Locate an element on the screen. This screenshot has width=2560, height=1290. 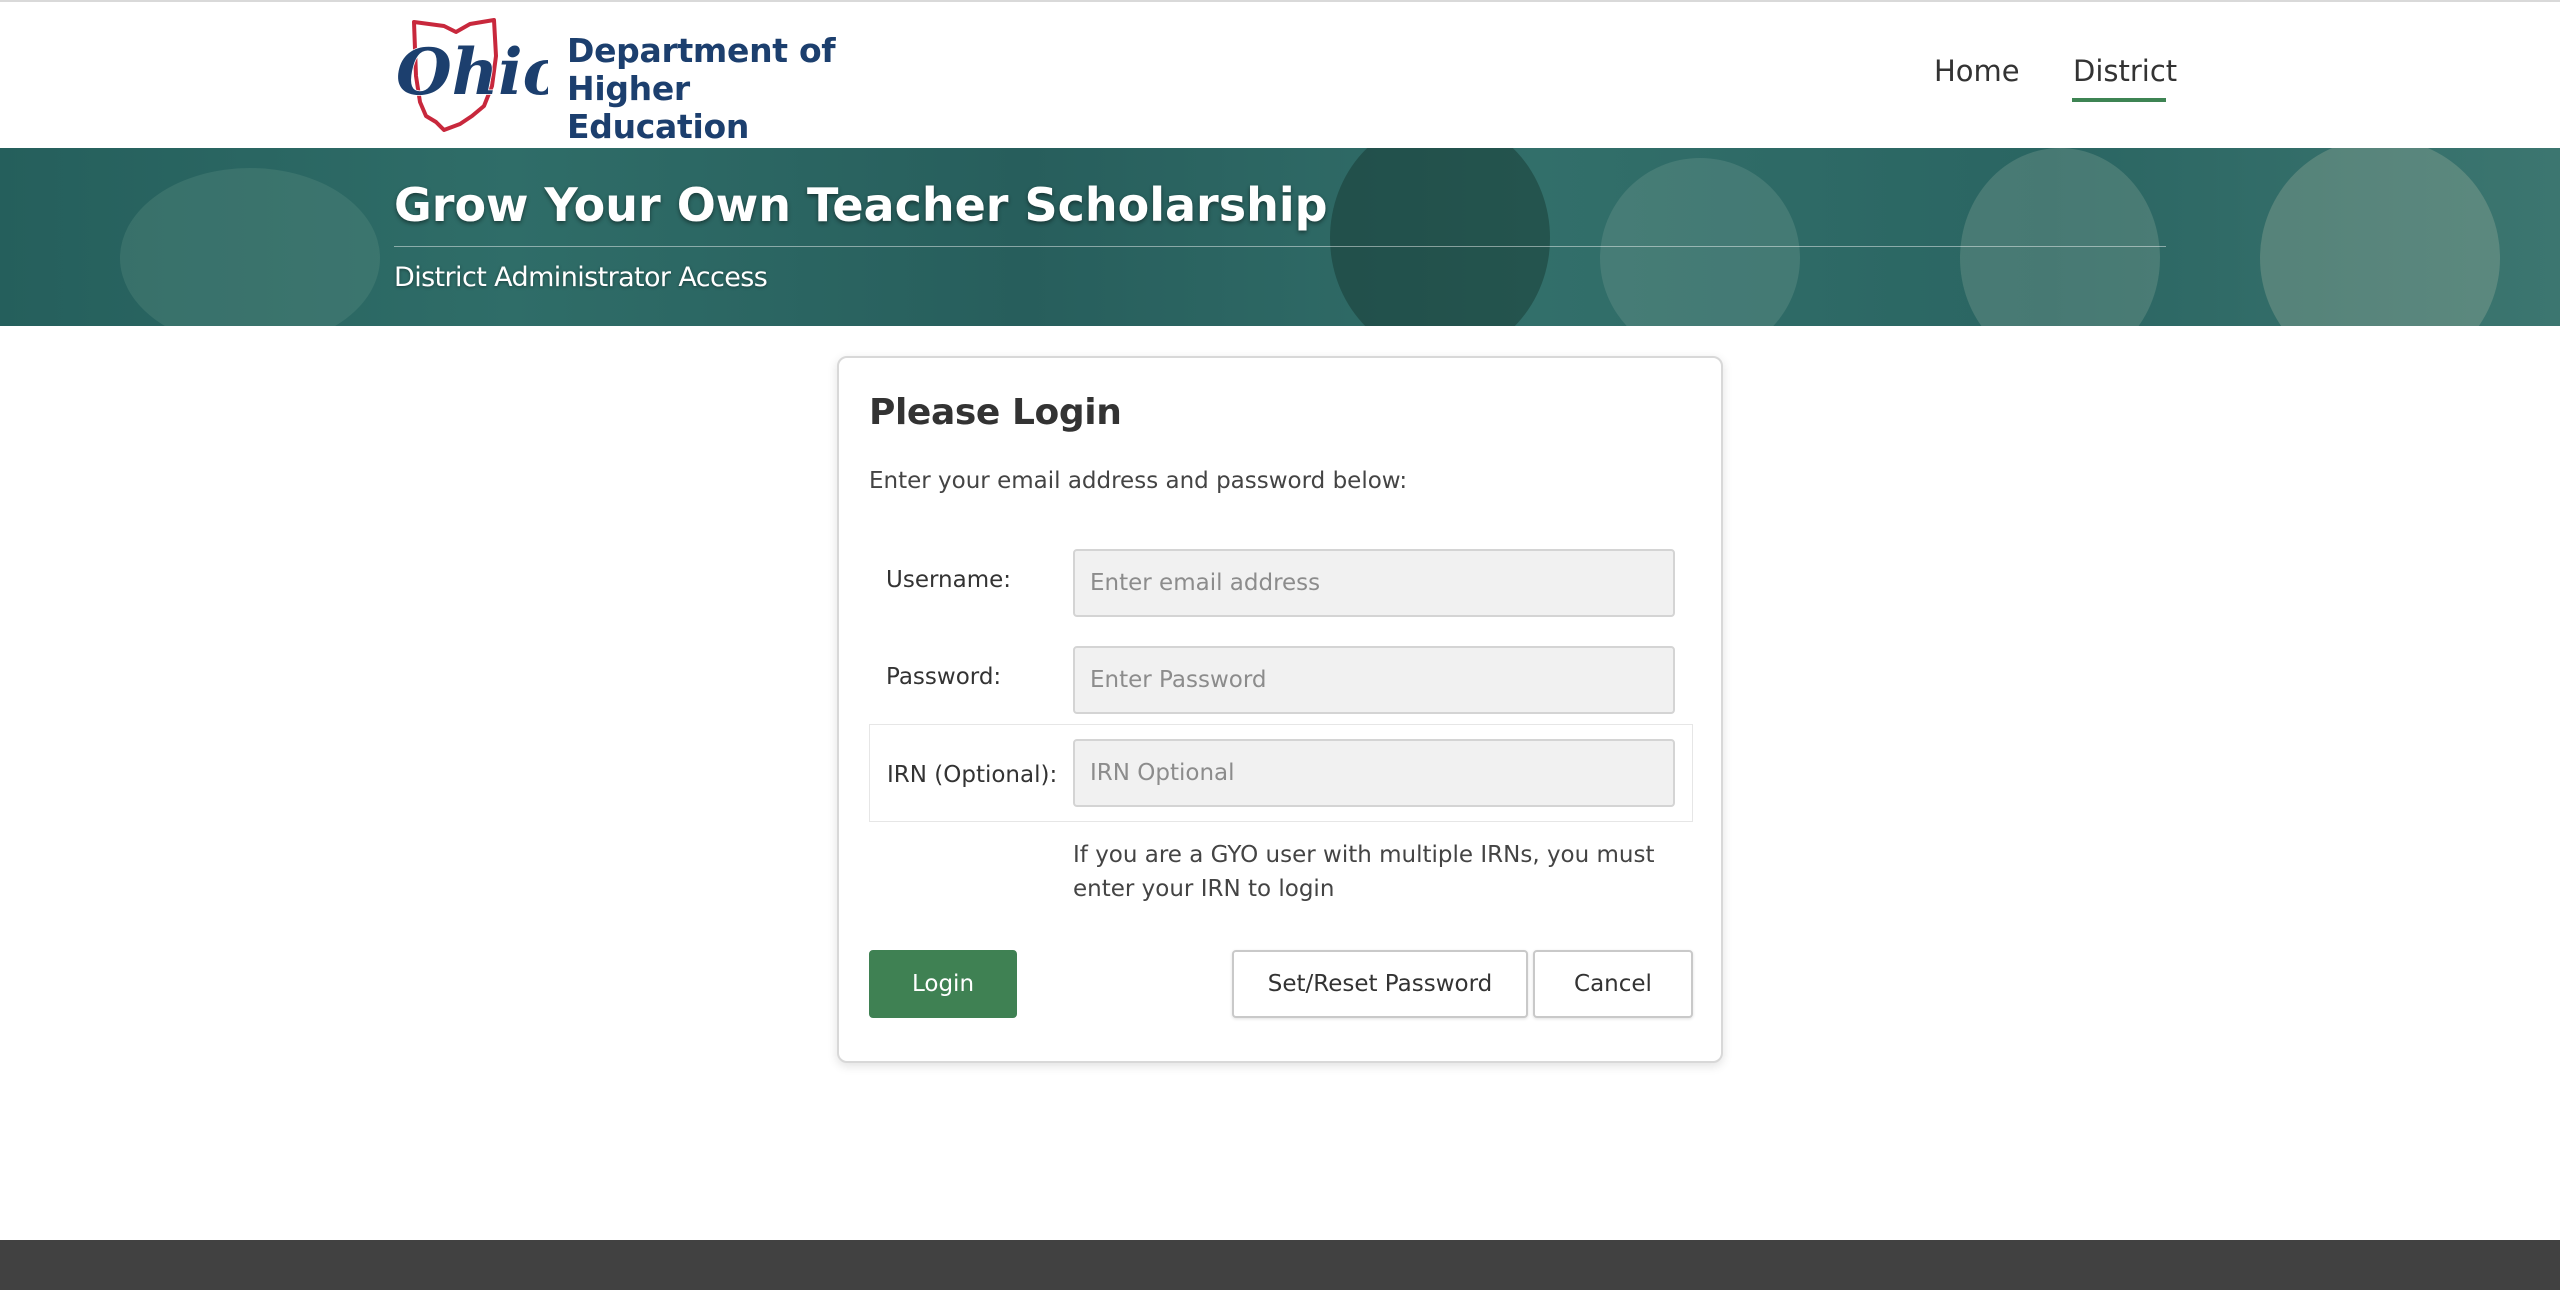
logo-wordmark: Department of Higher Education is located at coordinates (719, 89).